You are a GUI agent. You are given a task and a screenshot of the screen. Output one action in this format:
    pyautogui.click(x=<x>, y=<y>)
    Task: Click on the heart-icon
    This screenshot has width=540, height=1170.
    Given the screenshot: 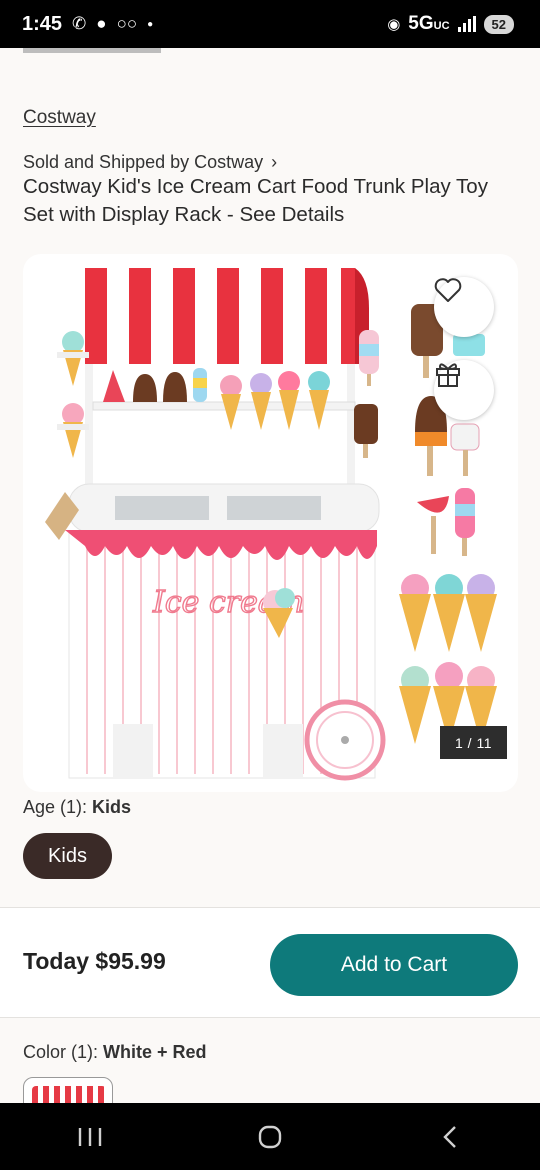 What is the action you would take?
    pyautogui.click(x=448, y=290)
    